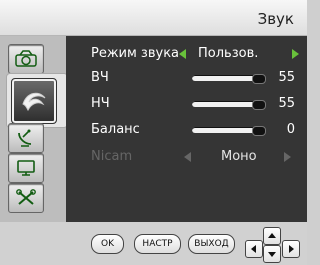 Image resolution: width=320 pixels, height=265 pixels. Describe the element at coordinates (186, 104) in the screenshot. I see `bass-row: НЧ 55` at that location.